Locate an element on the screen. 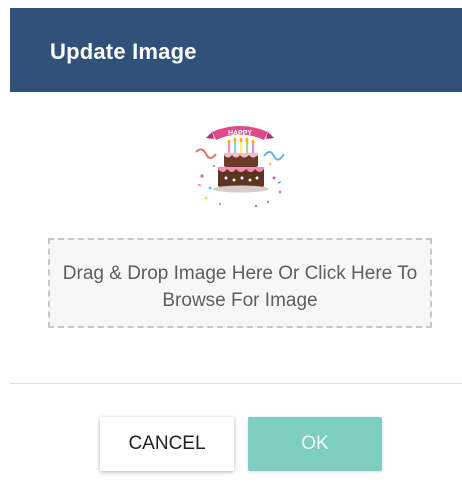 Image resolution: width=462 pixels, height=498 pixels. image-preview: HAPPY is located at coordinates (240, 164).